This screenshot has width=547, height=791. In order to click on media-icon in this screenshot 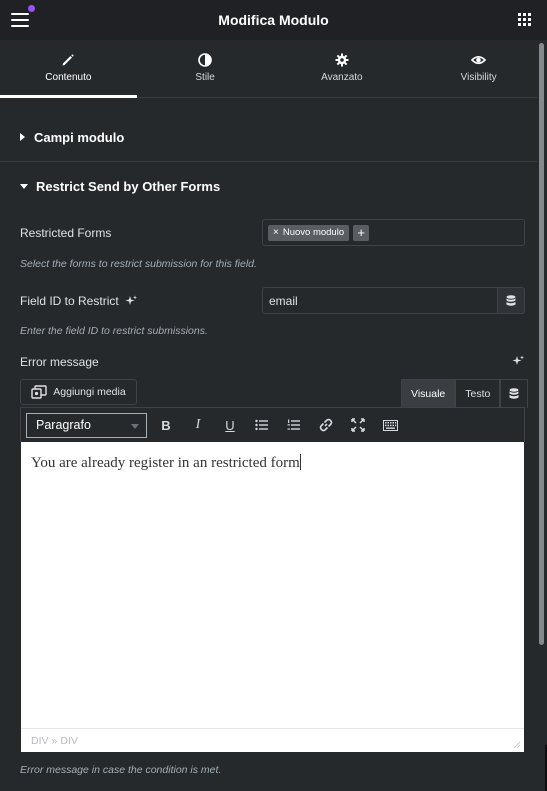, I will do `click(39, 392)`.